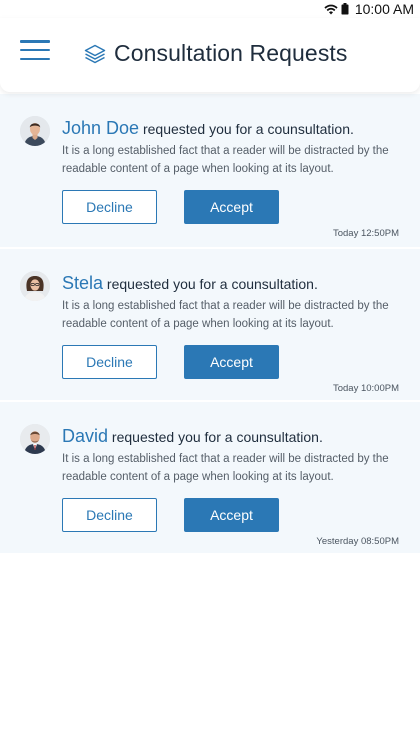 This screenshot has height=747, width=420. What do you see at coordinates (100, 128) in the screenshot?
I see `requester-name: John Doe` at bounding box center [100, 128].